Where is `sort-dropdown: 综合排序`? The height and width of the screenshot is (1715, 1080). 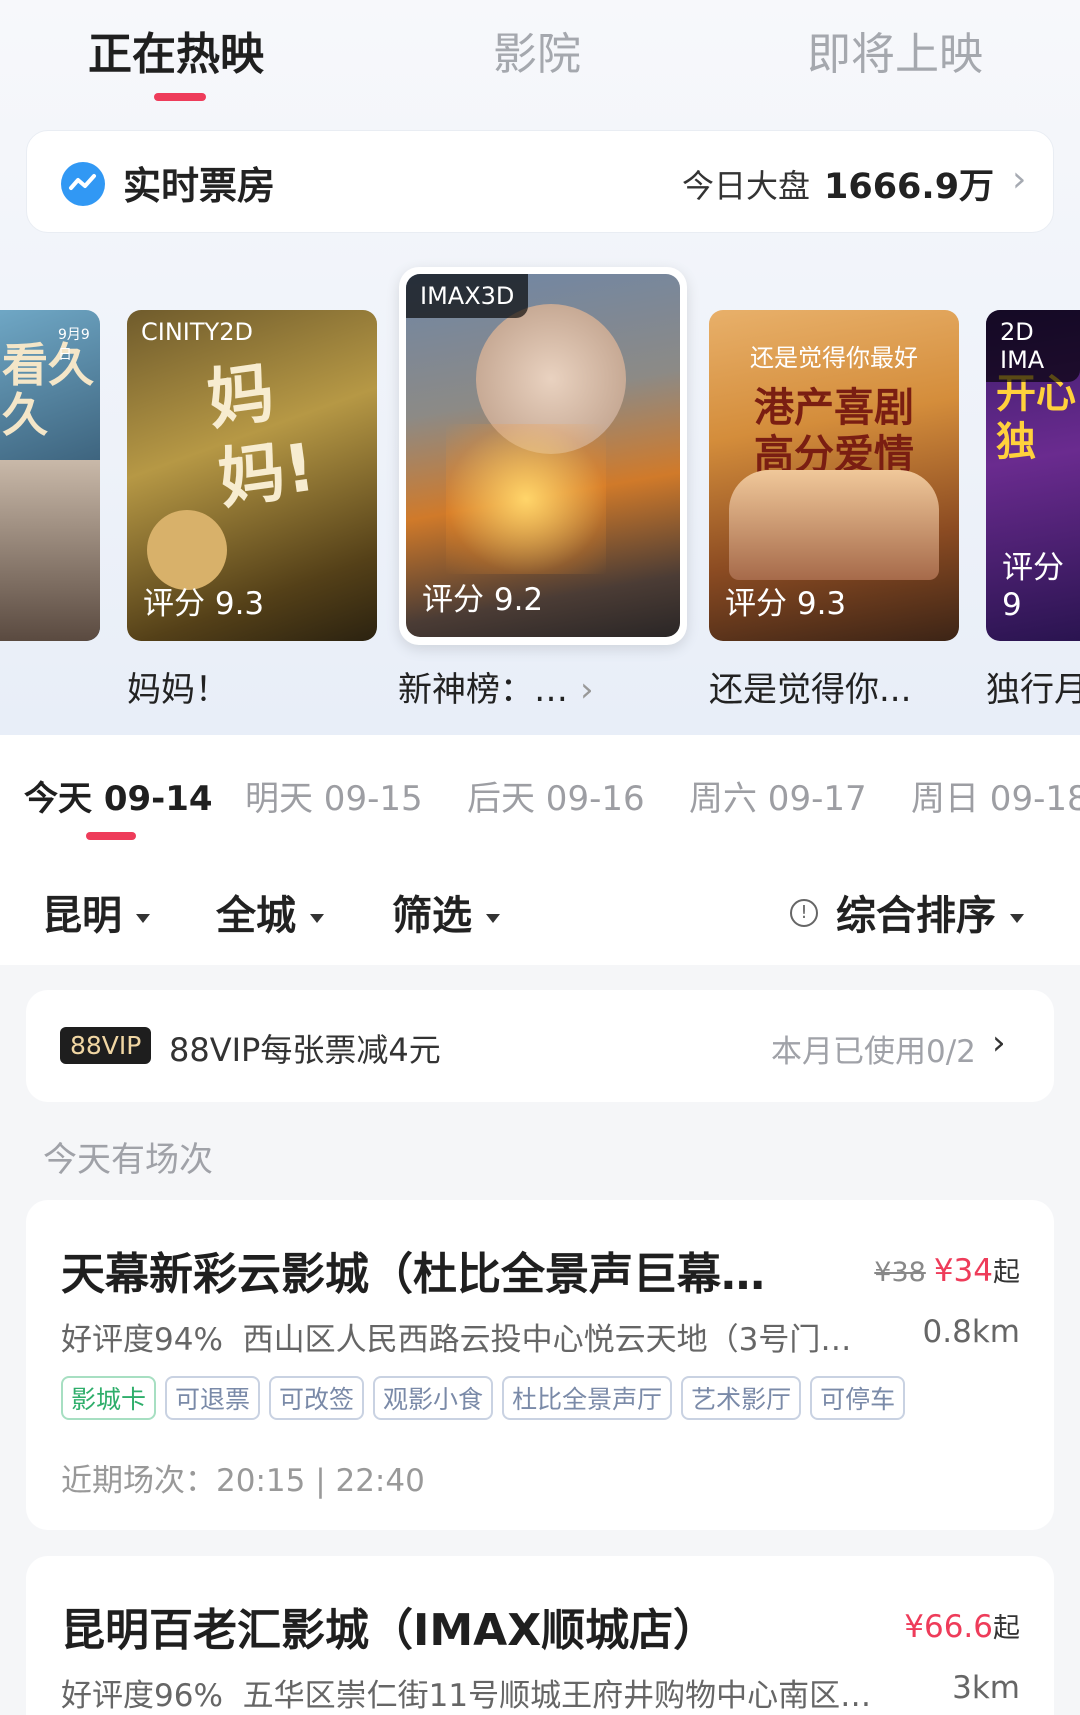
sort-dropdown: 综合排序 is located at coordinates (930, 912).